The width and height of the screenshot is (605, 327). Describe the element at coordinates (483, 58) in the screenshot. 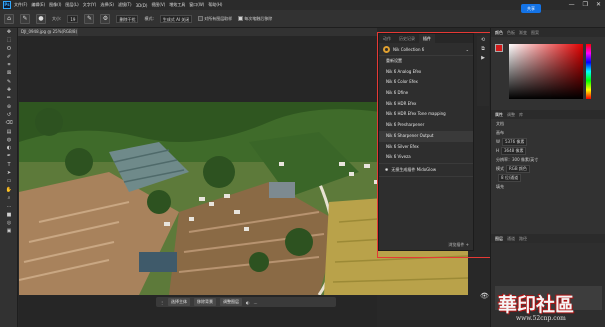

I see `play-icon: ▶` at that location.